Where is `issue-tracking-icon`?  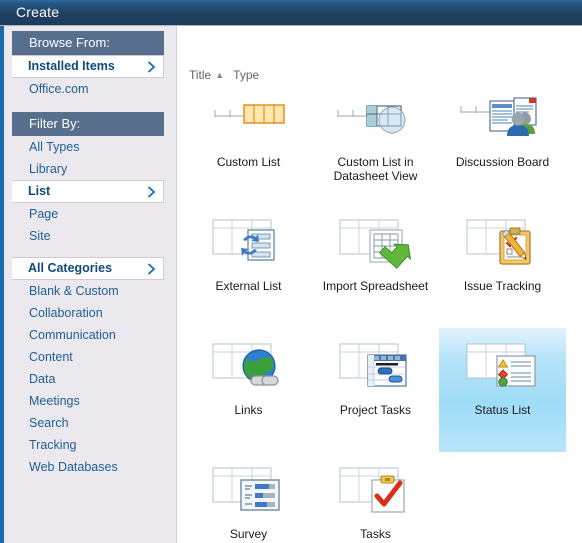 issue-tracking-icon is located at coordinates (503, 243).